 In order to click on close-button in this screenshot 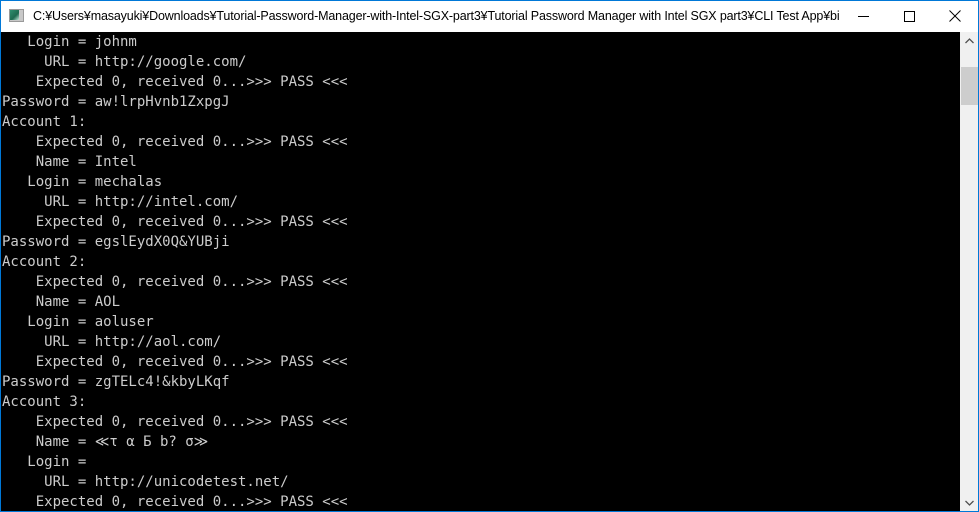, I will do `click(955, 16)`.